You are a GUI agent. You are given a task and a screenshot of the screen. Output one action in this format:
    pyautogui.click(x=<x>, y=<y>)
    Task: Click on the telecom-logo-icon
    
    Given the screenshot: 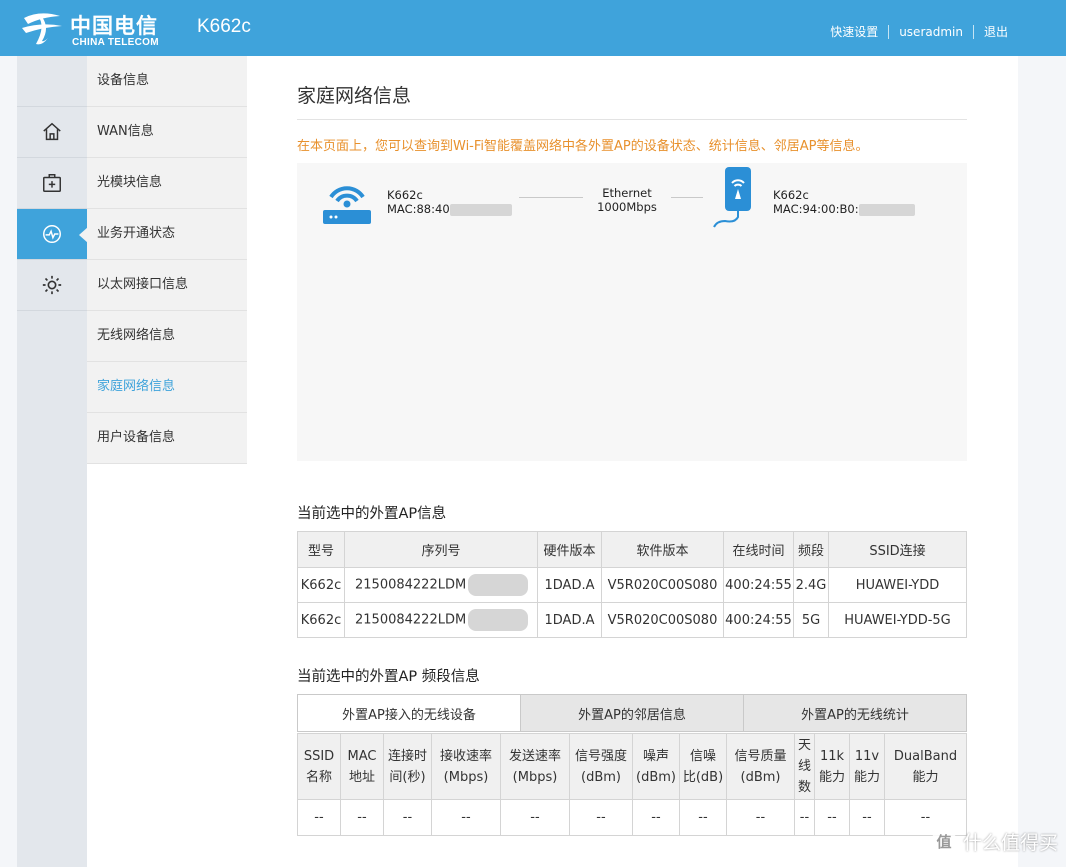 What is the action you would take?
    pyautogui.click(x=42, y=29)
    